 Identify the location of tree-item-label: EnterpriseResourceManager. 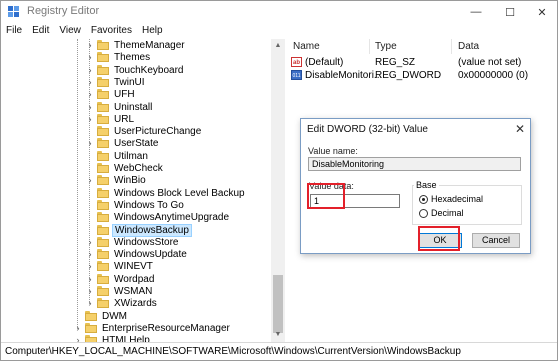
(166, 328).